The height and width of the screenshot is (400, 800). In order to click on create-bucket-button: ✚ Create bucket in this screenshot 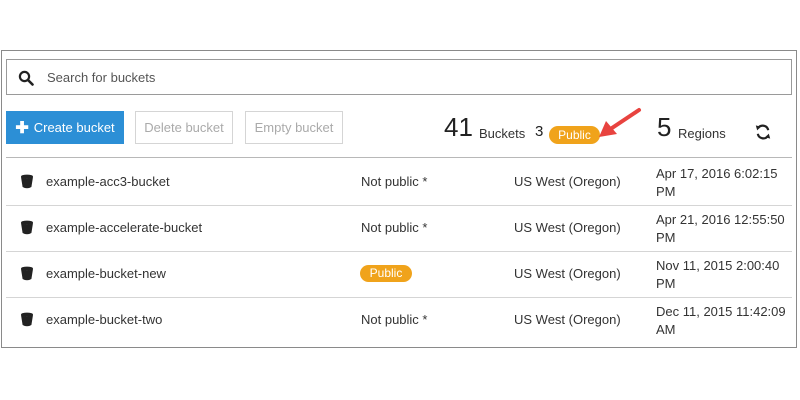, I will do `click(65, 127)`.